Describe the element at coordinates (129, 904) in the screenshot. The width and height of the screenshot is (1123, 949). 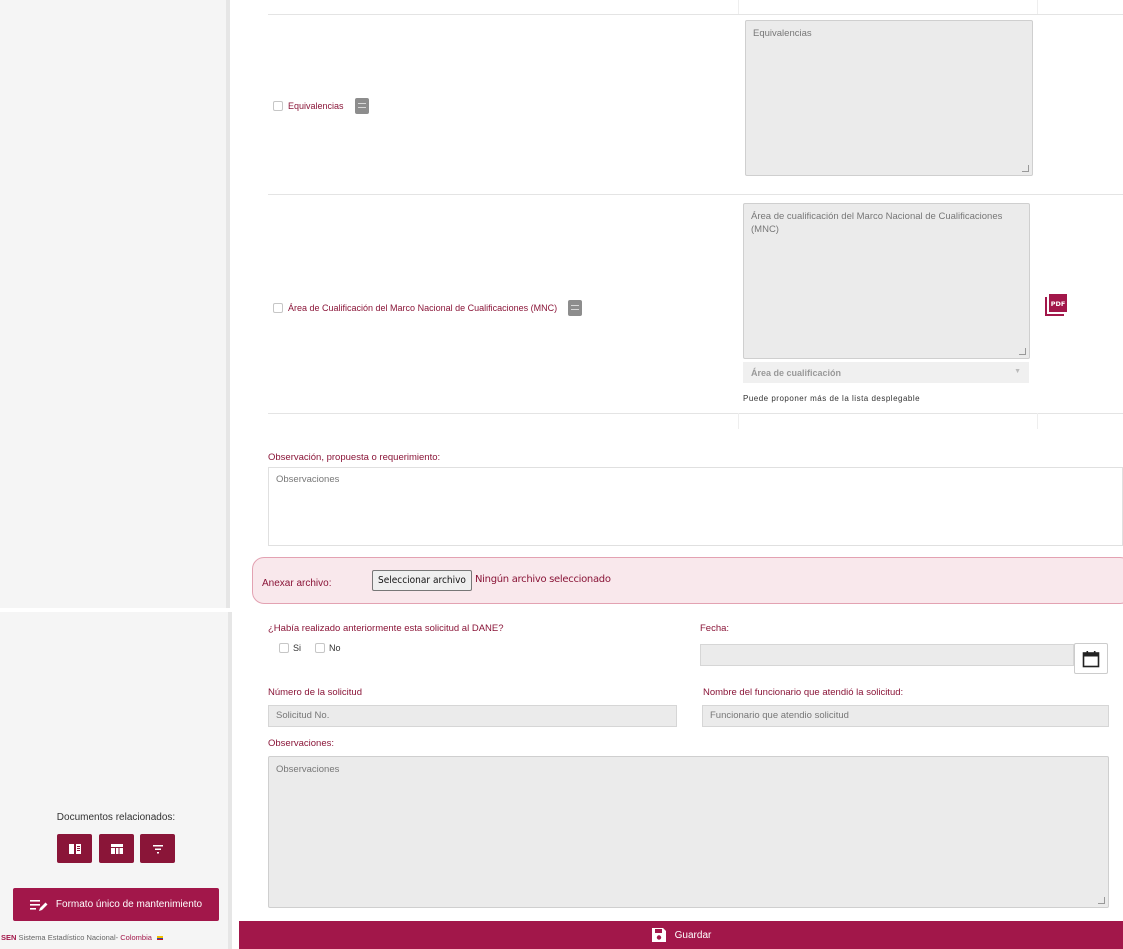
I see `formato-unico-label: Formato único de mantenimiento` at that location.